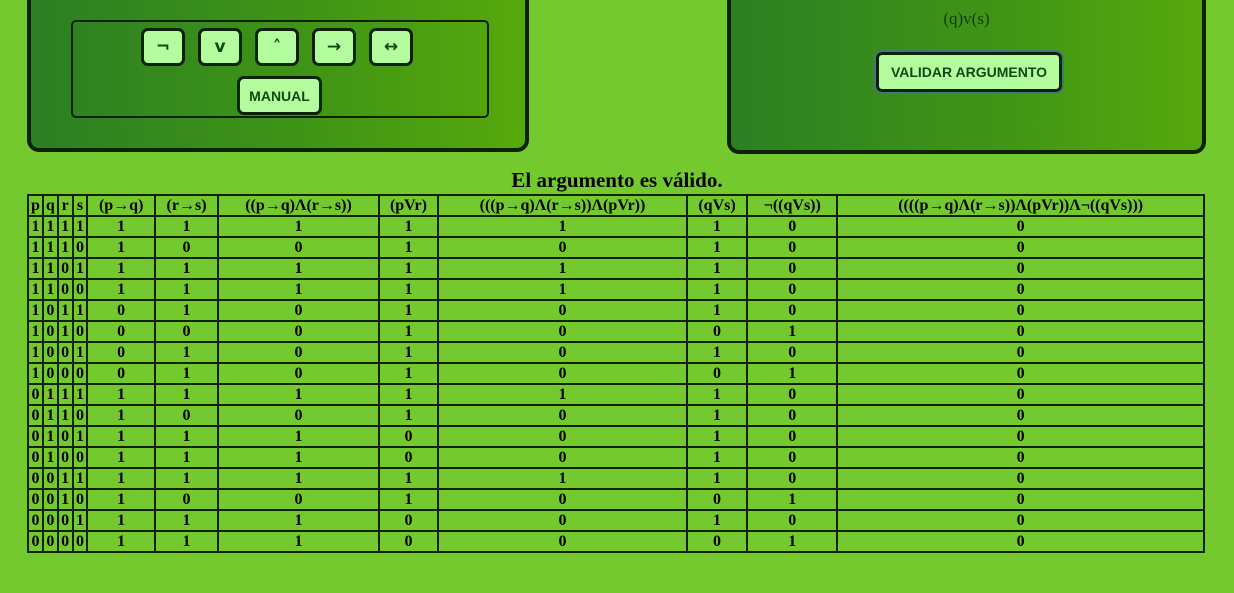 The height and width of the screenshot is (593, 1234). I want to click on implies-operator-button: →, so click(334, 47).